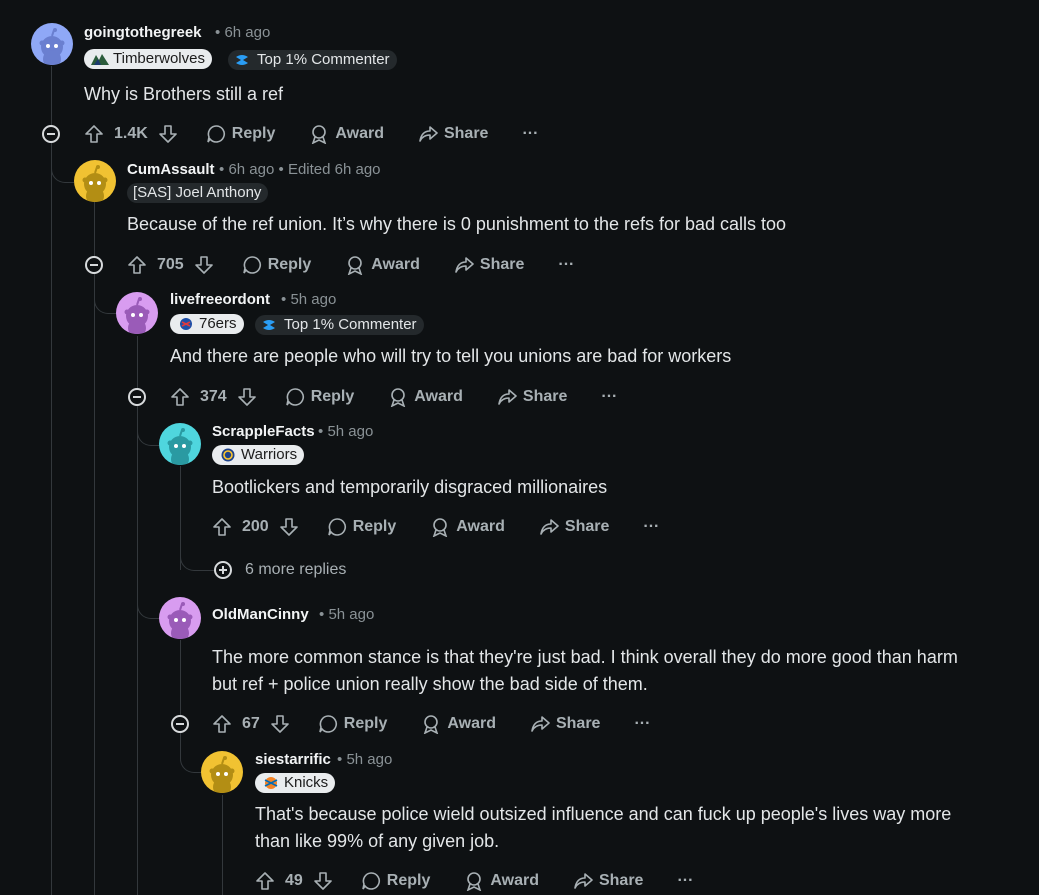  Describe the element at coordinates (255, 527) in the screenshot. I see `vote-group: 200` at that location.